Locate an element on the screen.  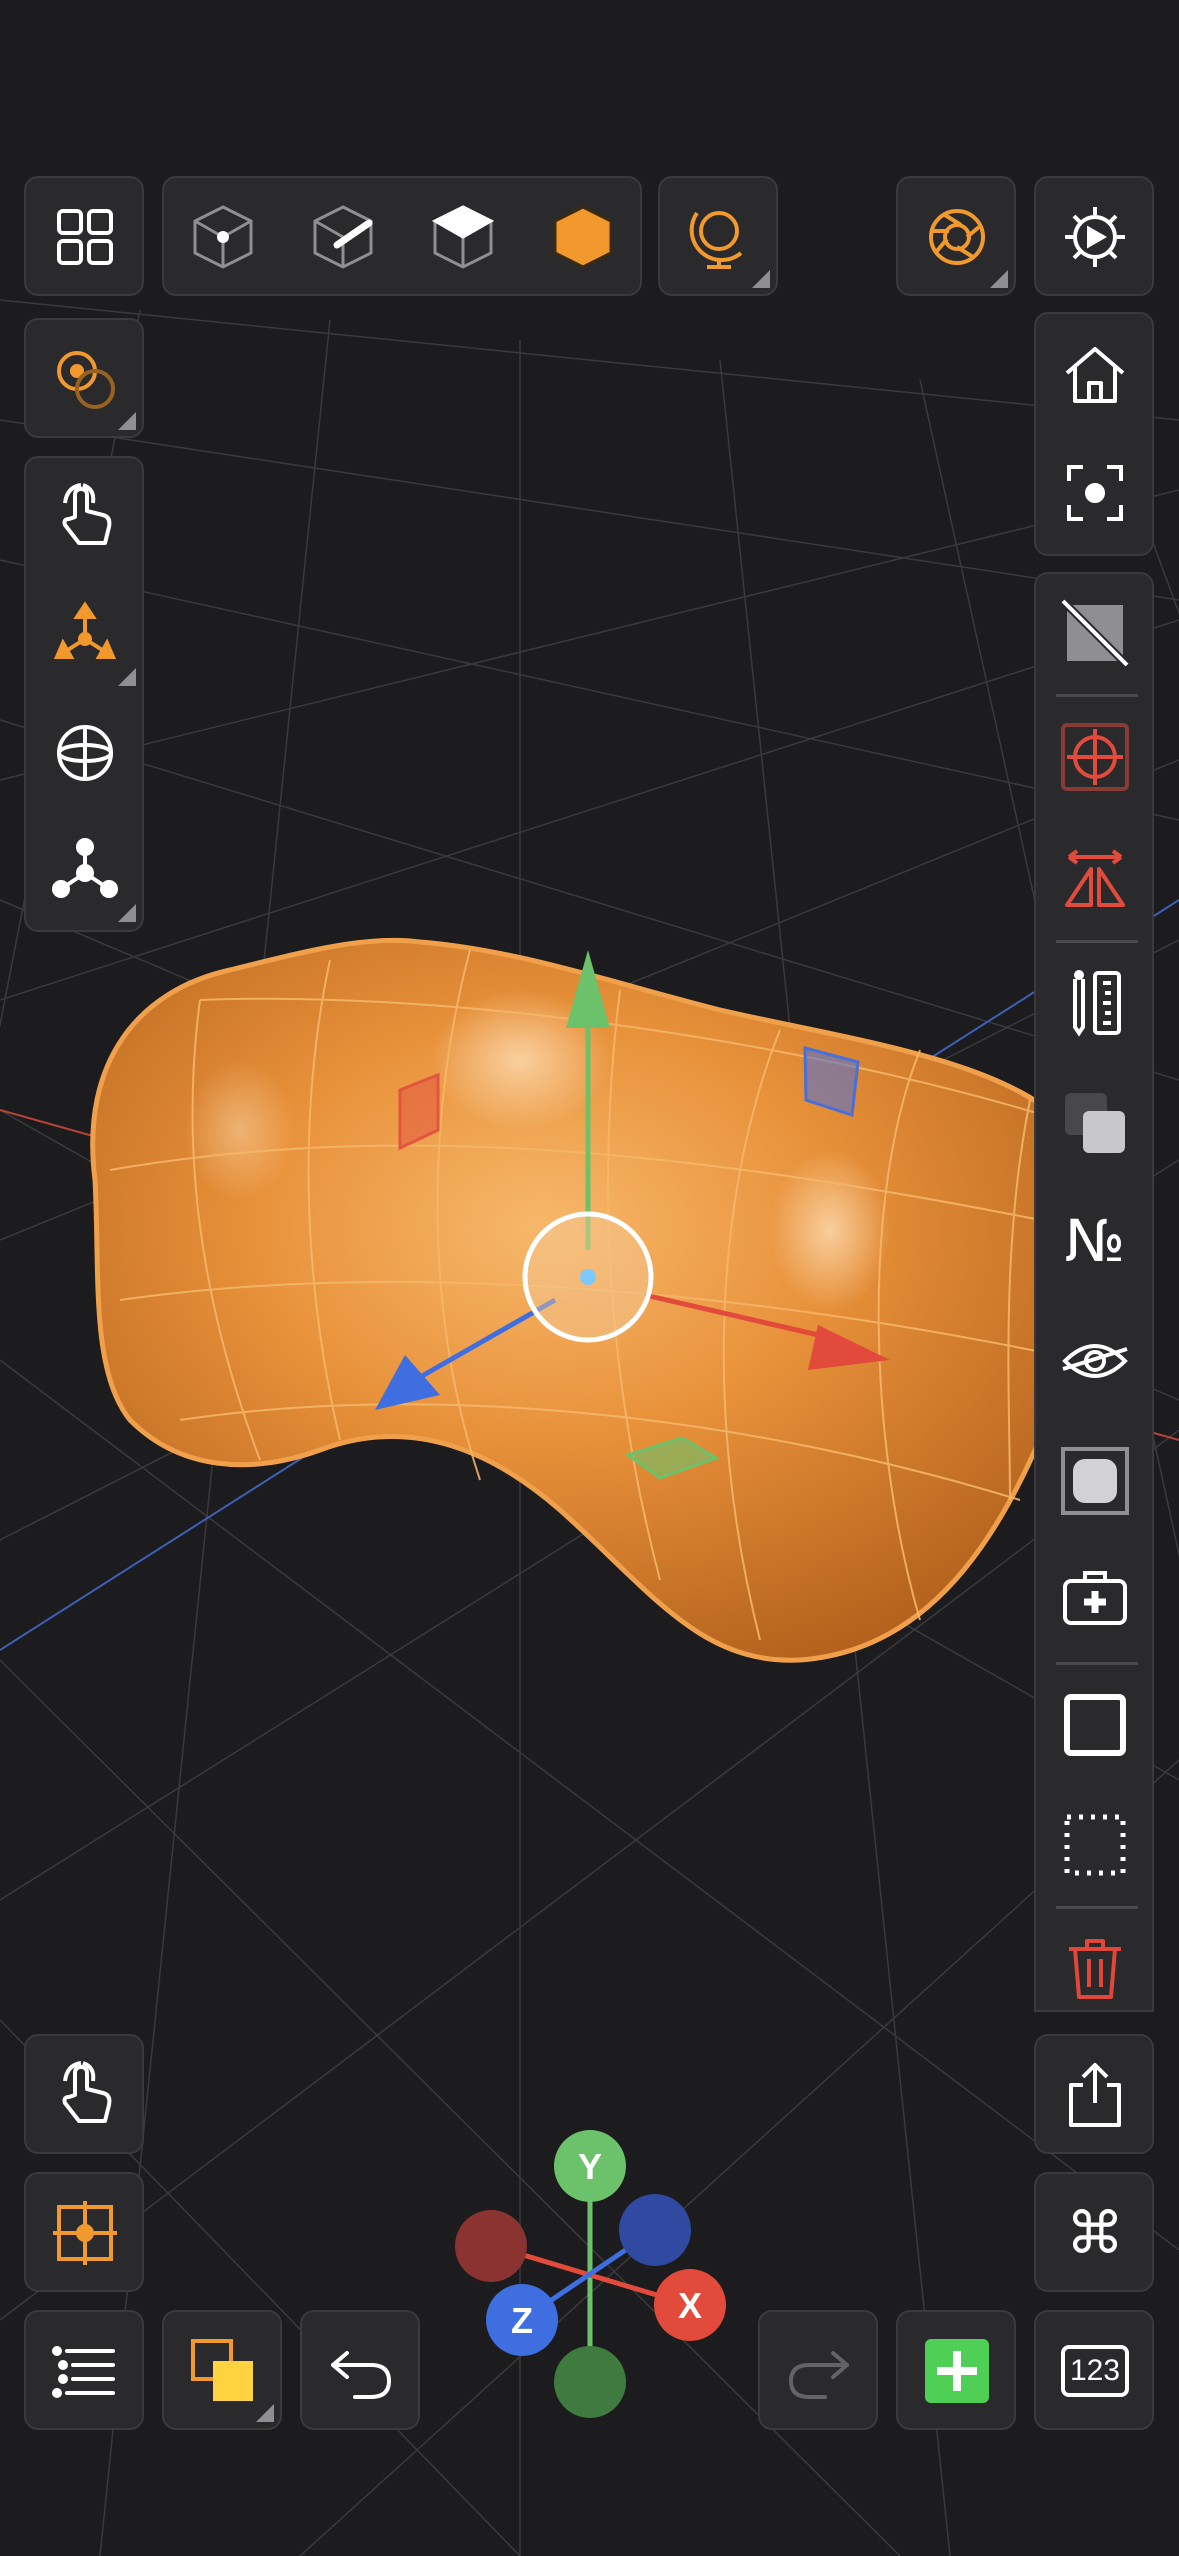
square-button is located at coordinates (1095, 1725).